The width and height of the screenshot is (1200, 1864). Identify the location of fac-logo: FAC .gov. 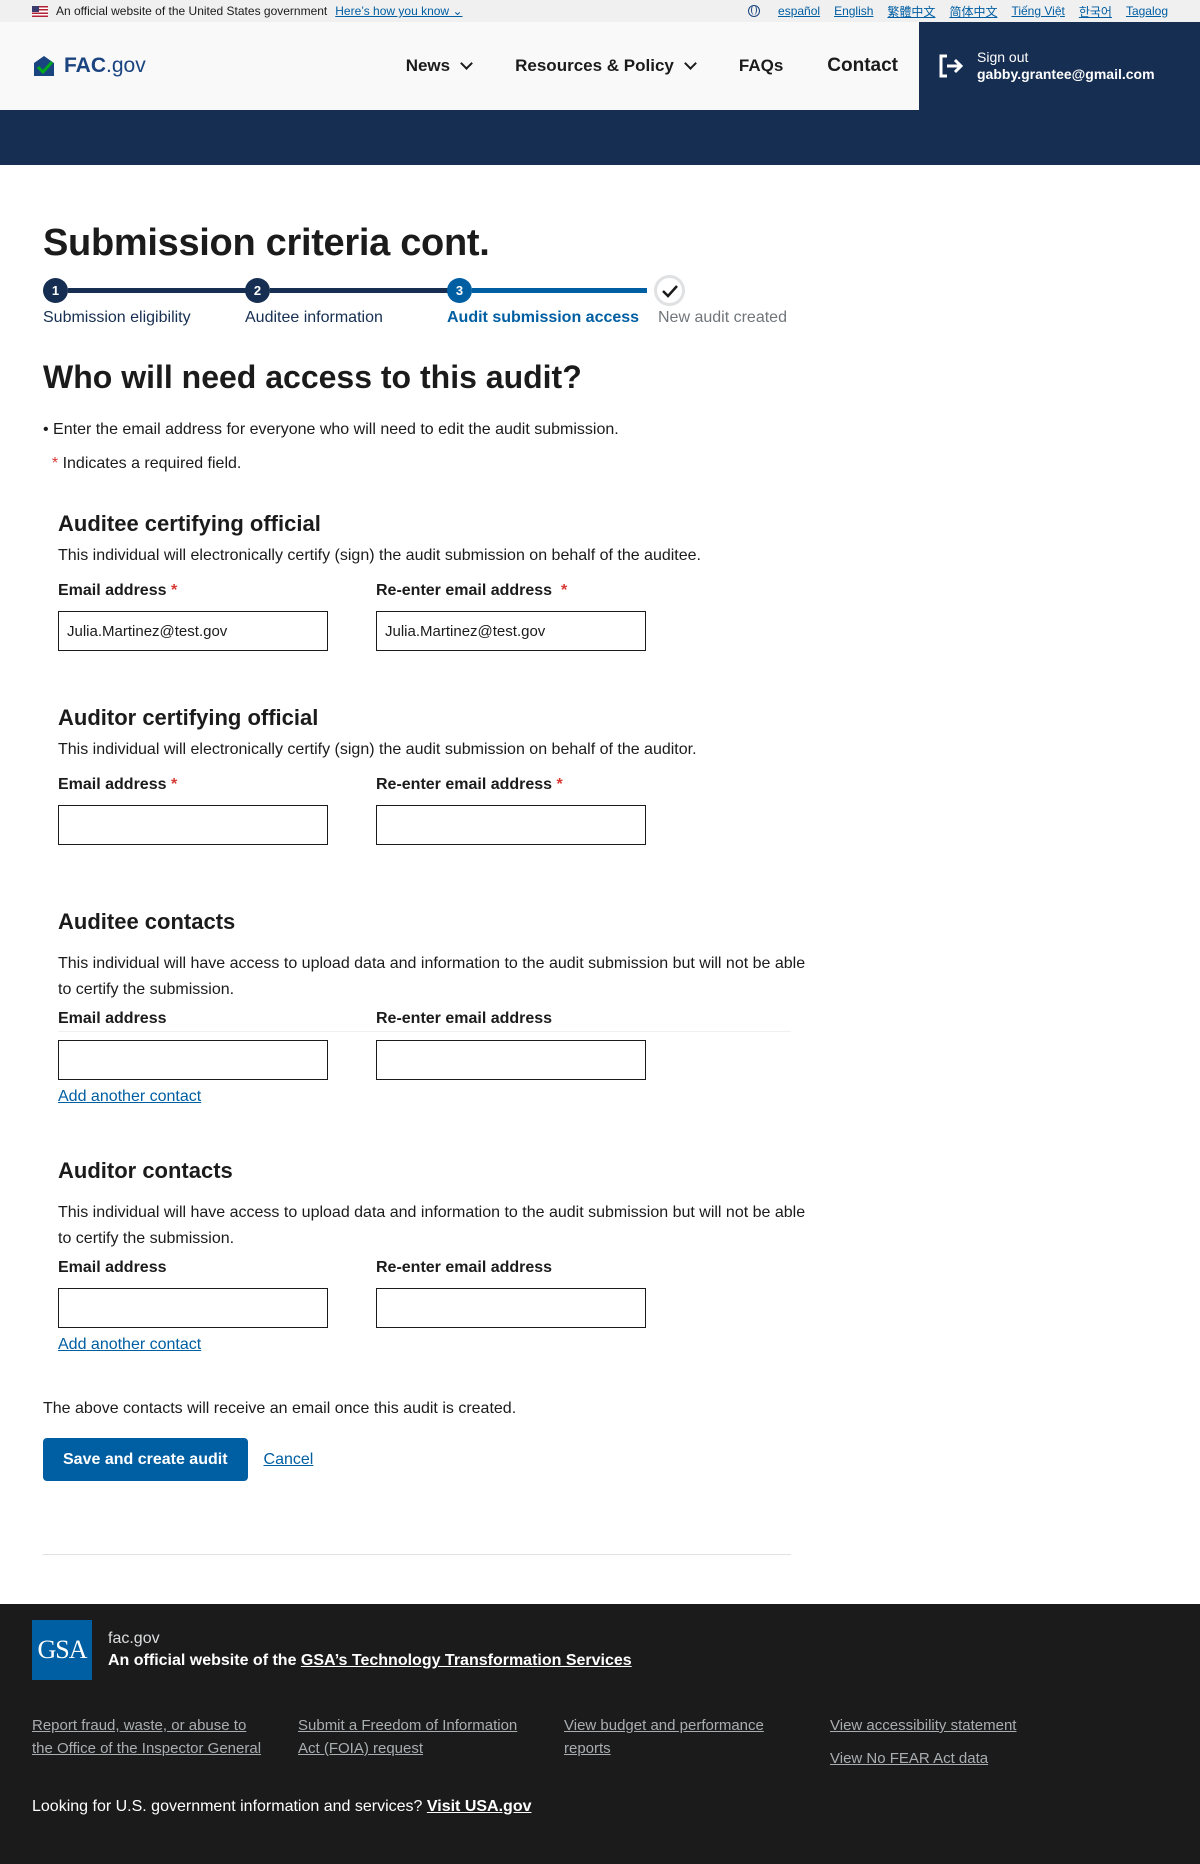
(89, 66).